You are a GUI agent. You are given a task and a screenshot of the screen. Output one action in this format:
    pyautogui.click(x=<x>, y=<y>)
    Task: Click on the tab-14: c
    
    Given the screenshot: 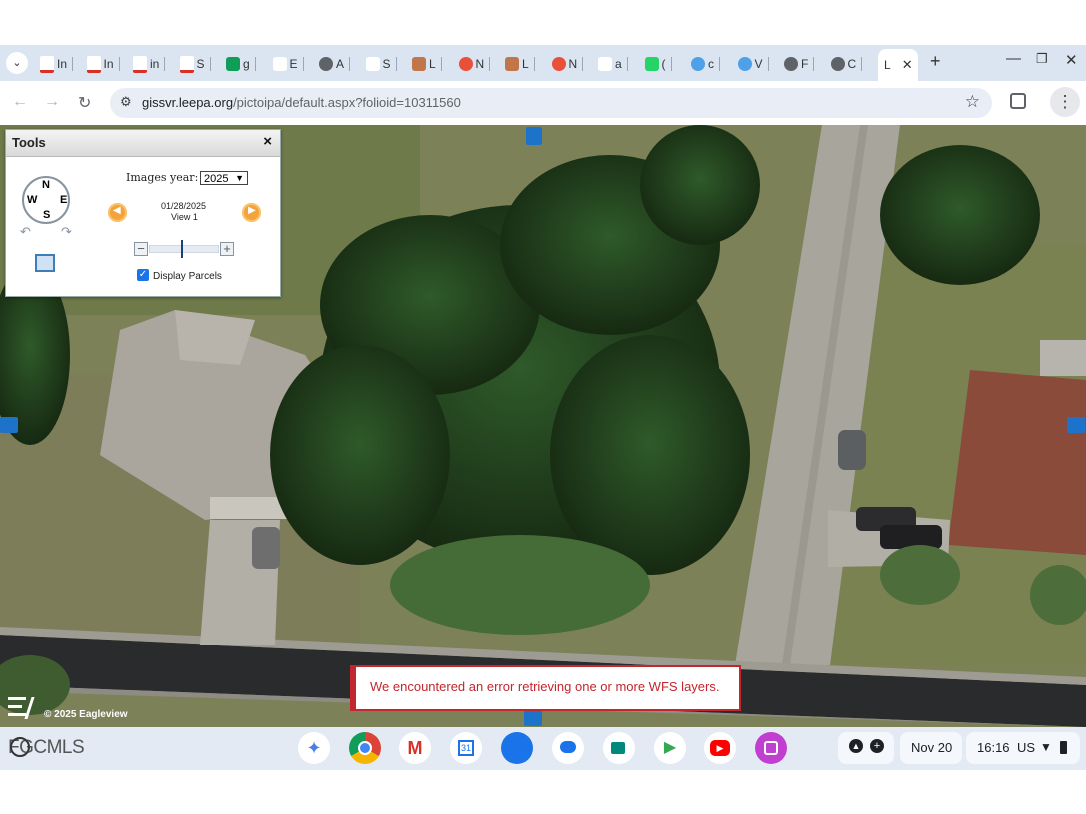 What is the action you would take?
    pyautogui.click(x=705, y=64)
    